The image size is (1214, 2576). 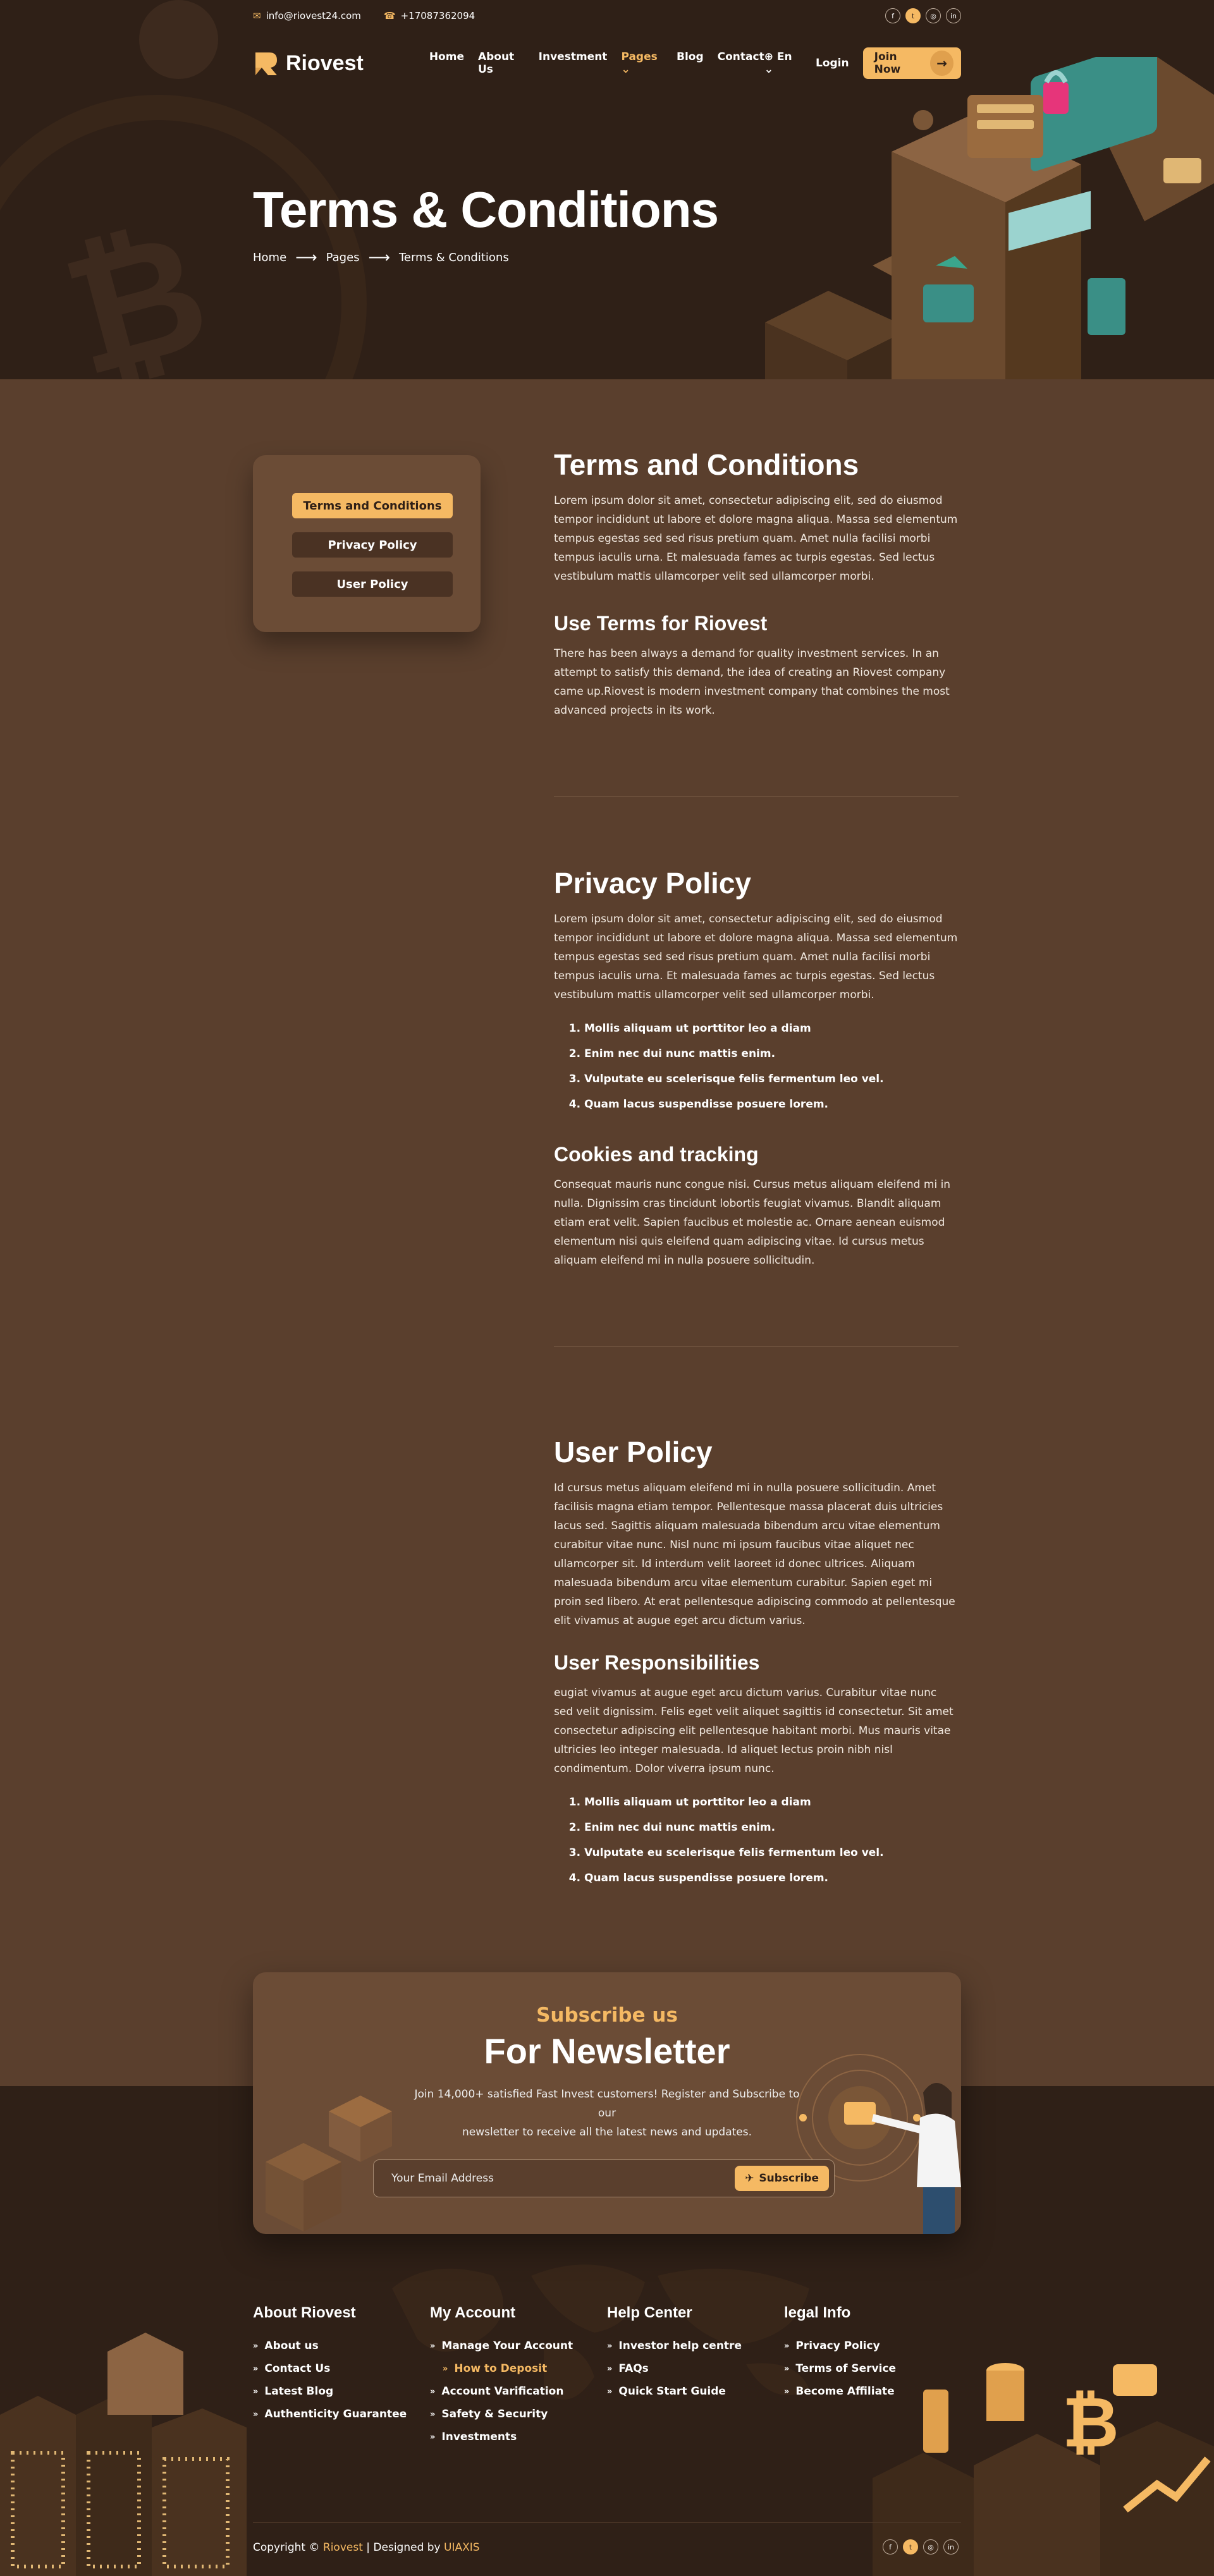 I want to click on join-label: Join Now, so click(x=887, y=63).